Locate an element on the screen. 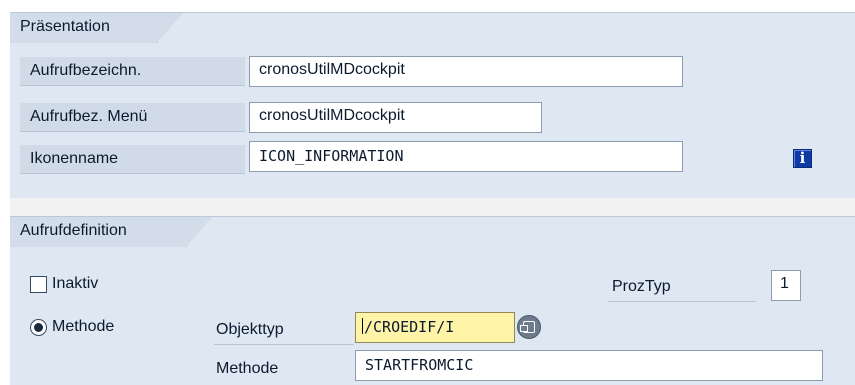 The height and width of the screenshot is (385, 855). methode-radio is located at coordinates (38, 327).